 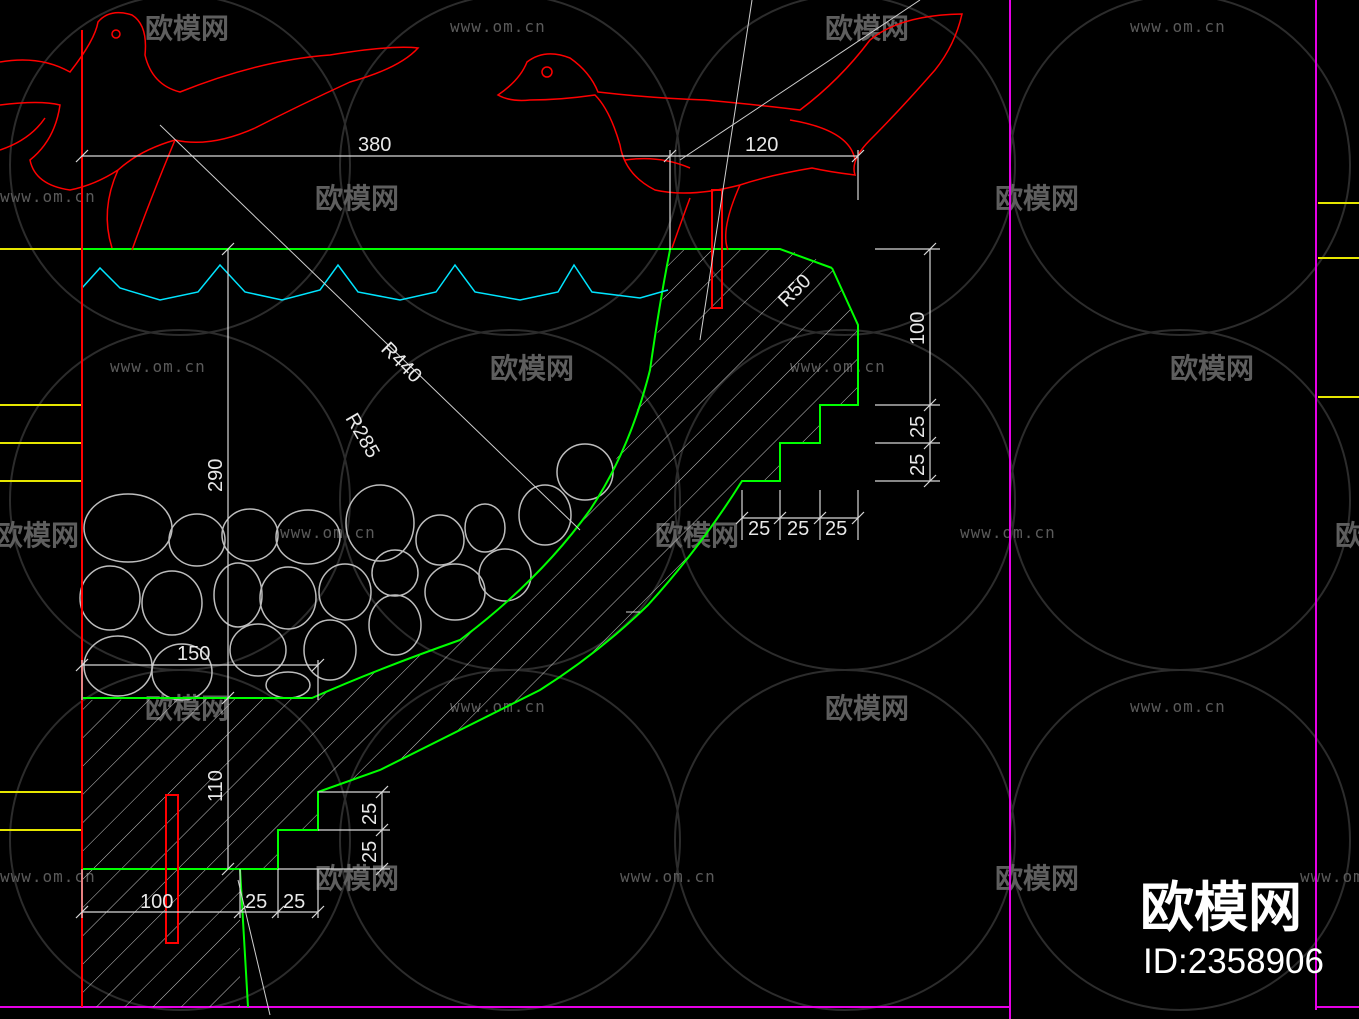 I want to click on dim-lower-height: 110, so click(x=216, y=786).